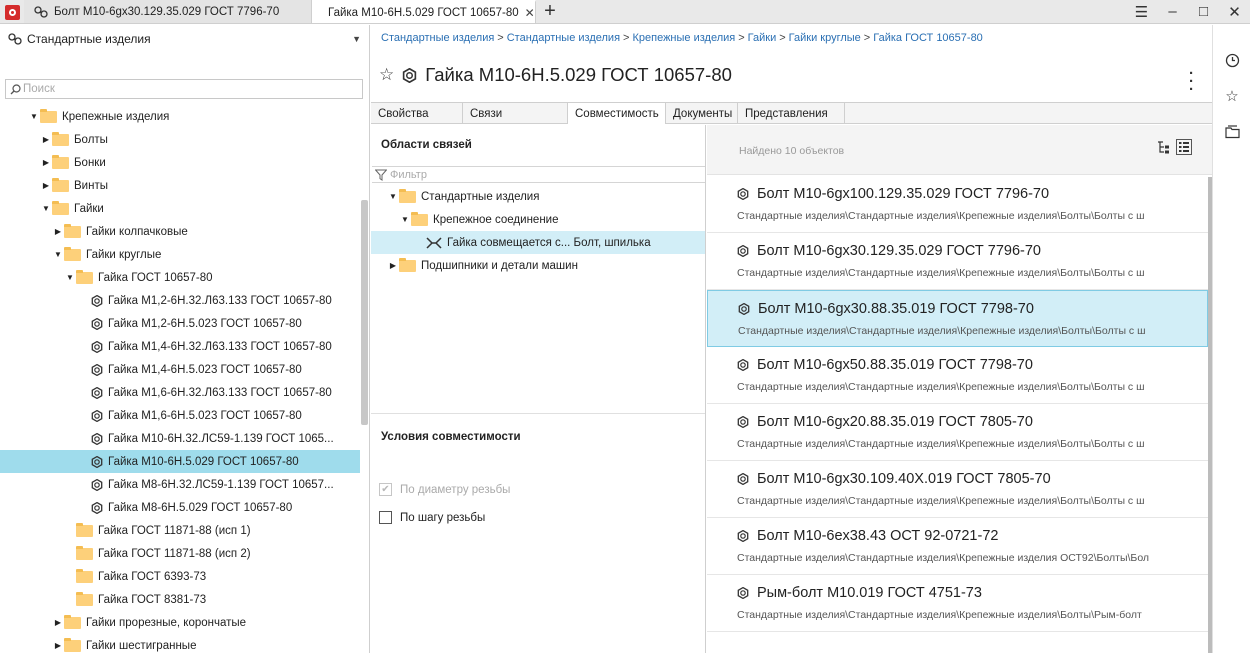  Describe the element at coordinates (180, 116) in the screenshot. I see `tree-item: ▼ Крепежные изделия` at that location.